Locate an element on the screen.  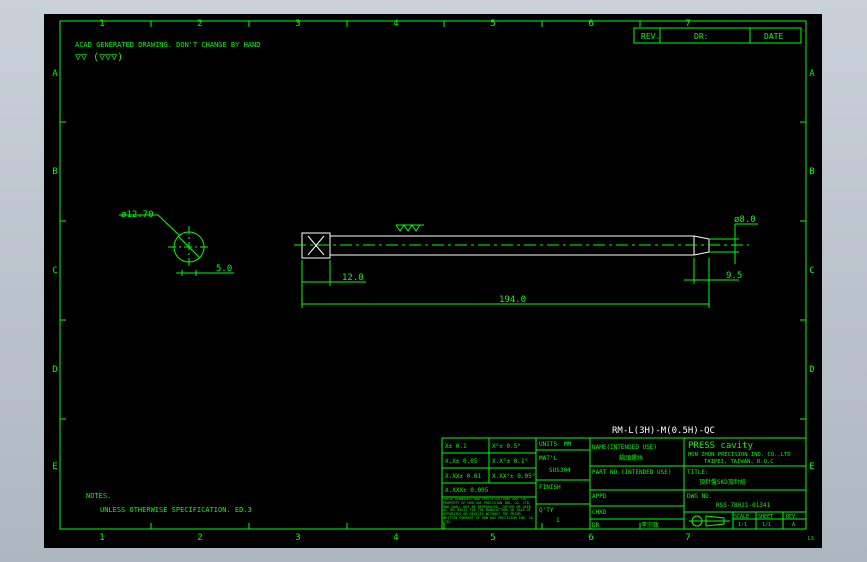
surface-symbol-note: ▽▽ (▽▽▽) is located at coordinates (99, 57).